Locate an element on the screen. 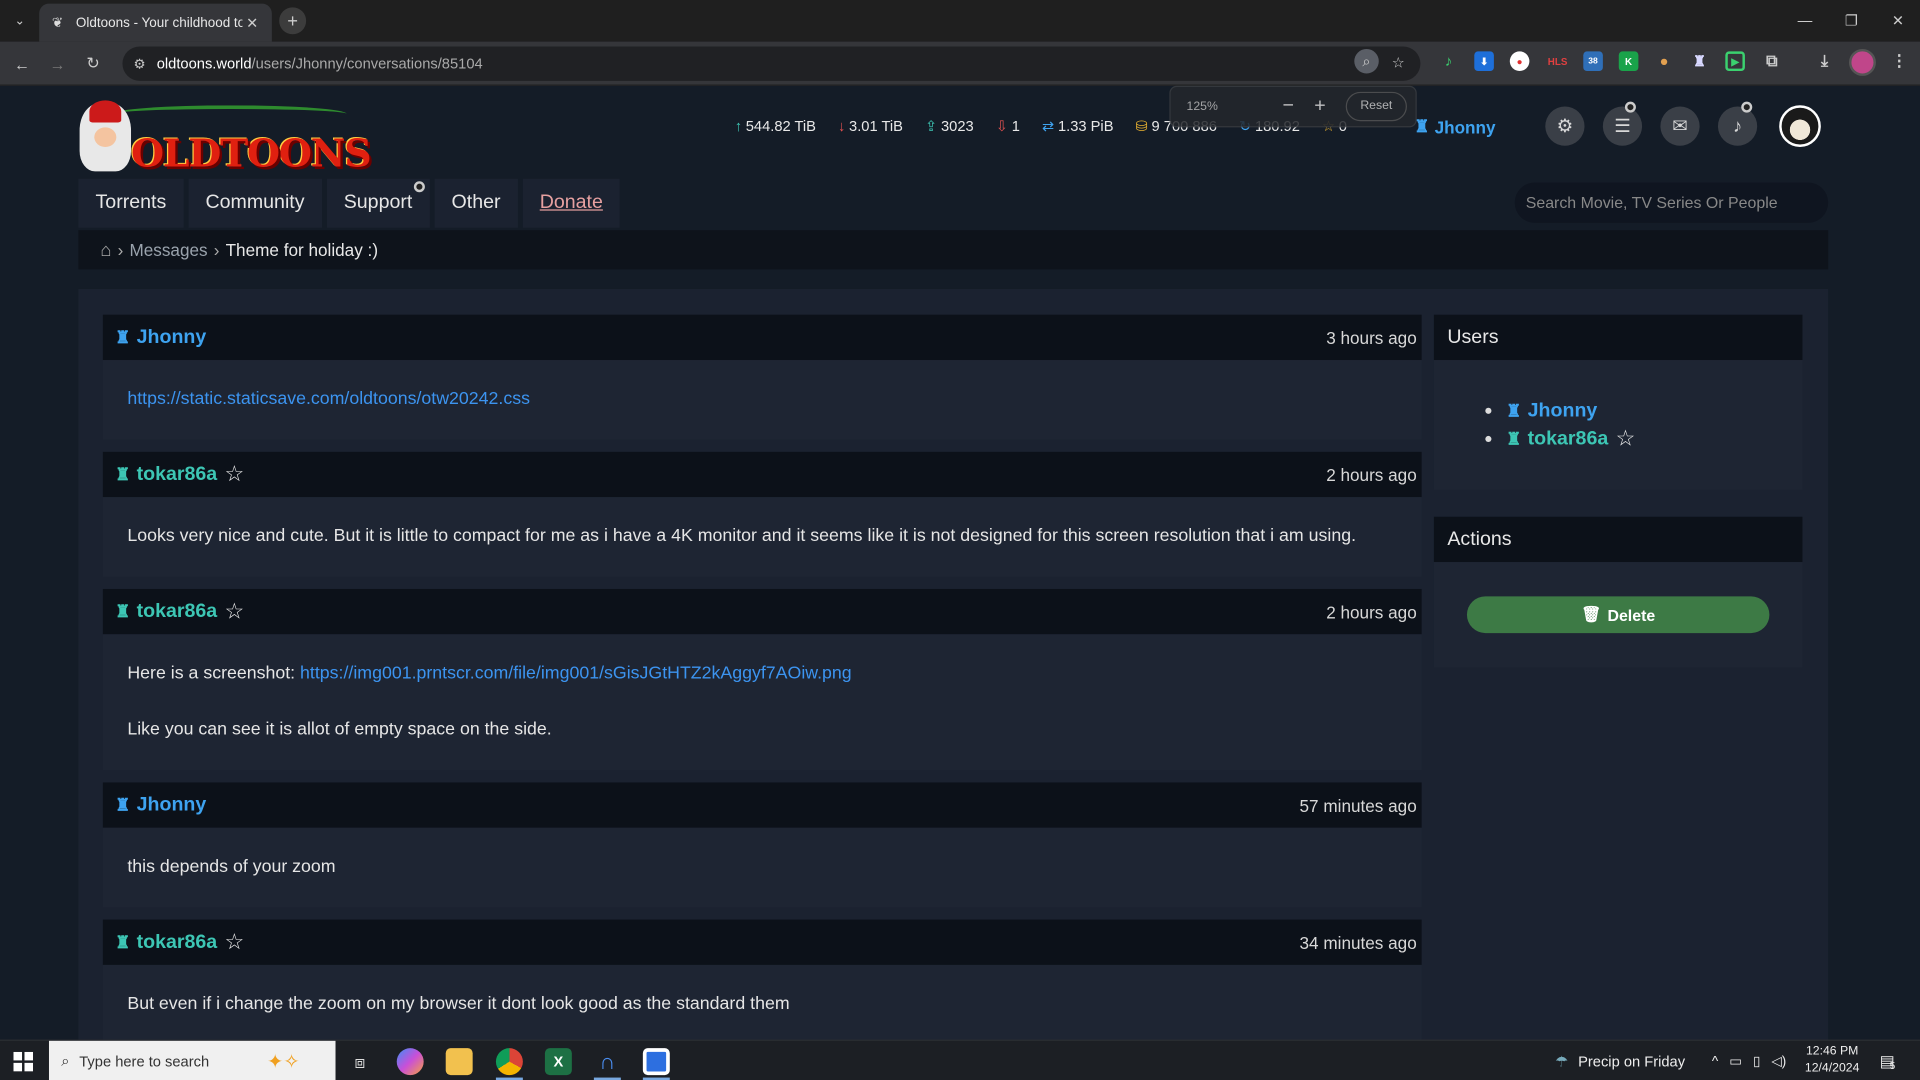 The width and height of the screenshot is (1920, 1080). tasklist-icon: ☰ is located at coordinates (1622, 126).